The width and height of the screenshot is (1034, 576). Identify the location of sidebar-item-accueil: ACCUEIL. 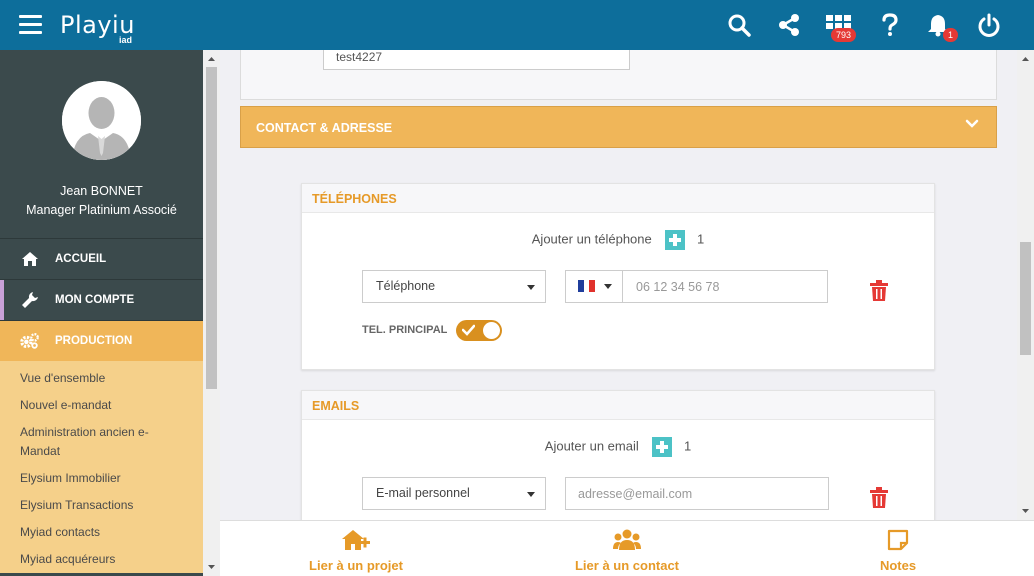
(101, 258).